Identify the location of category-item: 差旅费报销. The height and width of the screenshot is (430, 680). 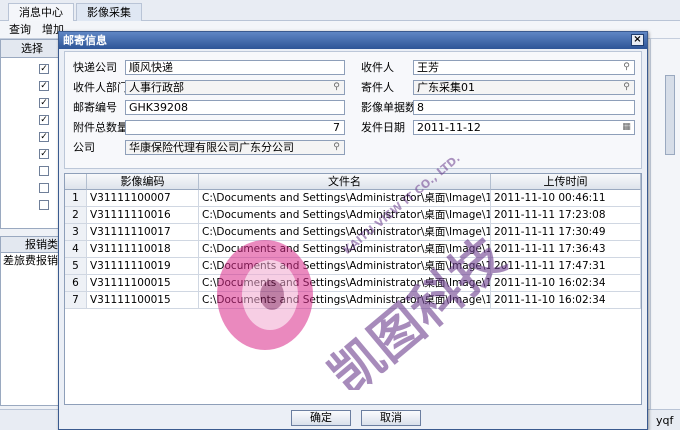
(30, 261).